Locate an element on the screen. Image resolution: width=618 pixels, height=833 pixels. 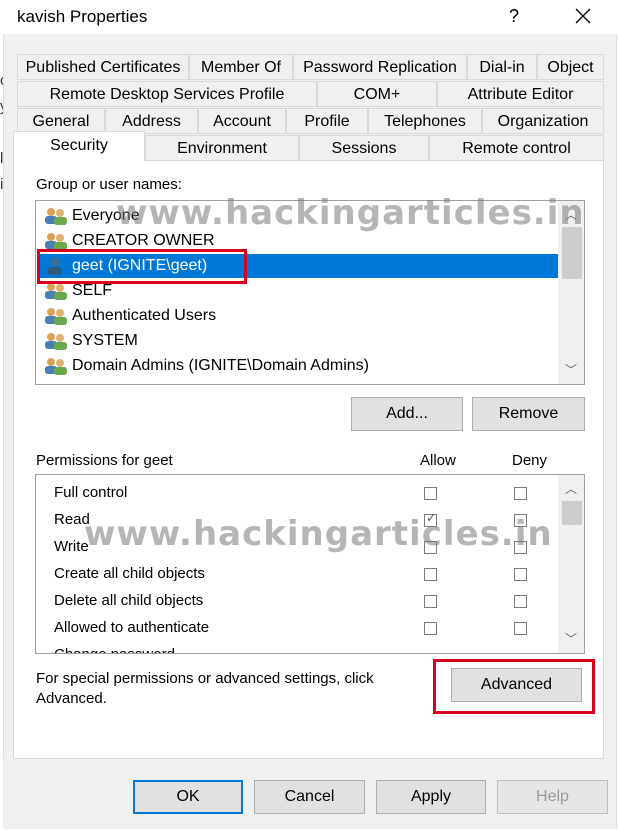
help-button: Help is located at coordinates (552, 797).